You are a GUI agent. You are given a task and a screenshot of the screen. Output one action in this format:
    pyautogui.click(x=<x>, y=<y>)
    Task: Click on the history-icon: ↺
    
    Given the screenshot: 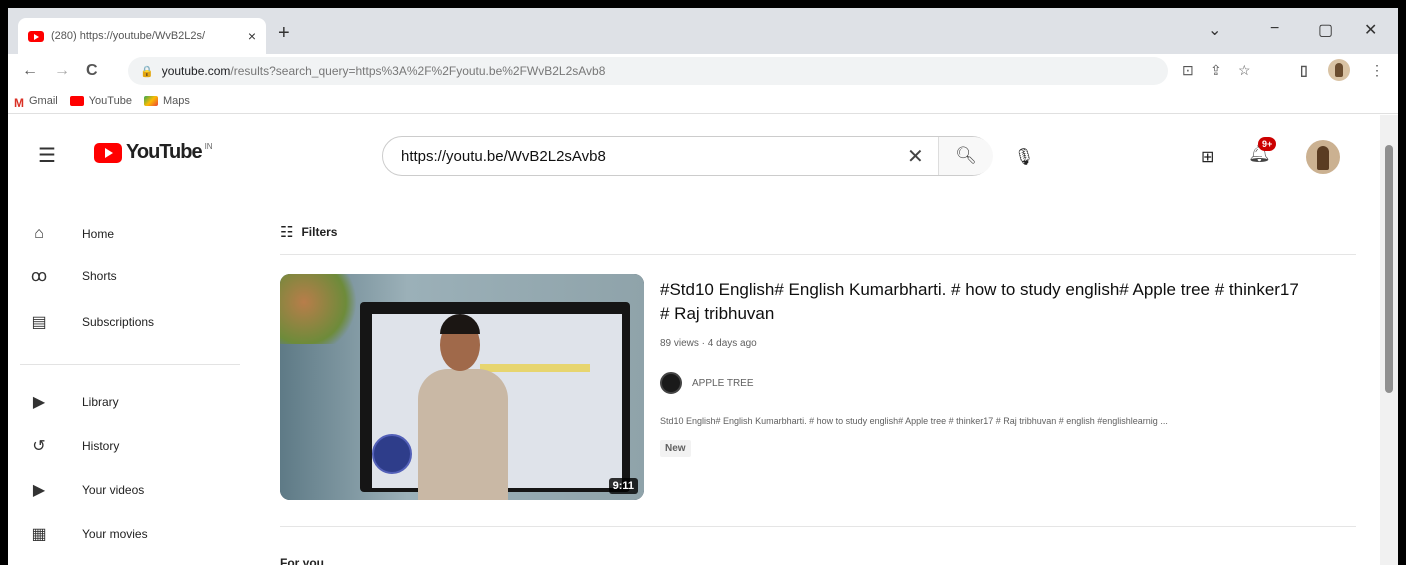 What is the action you would take?
    pyautogui.click(x=39, y=446)
    